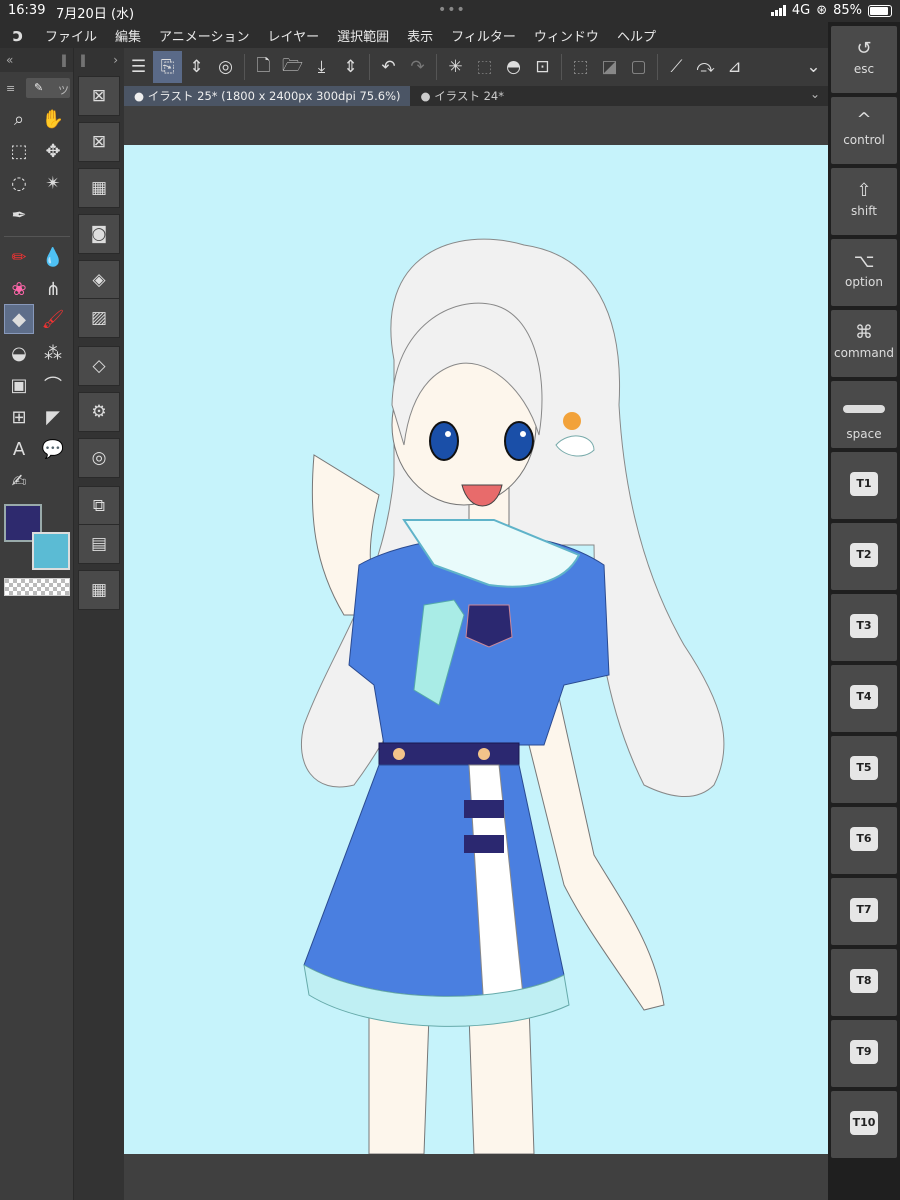 This screenshot has height=1200, width=900. I want to click on navigator-icon: ▨, so click(99, 318).